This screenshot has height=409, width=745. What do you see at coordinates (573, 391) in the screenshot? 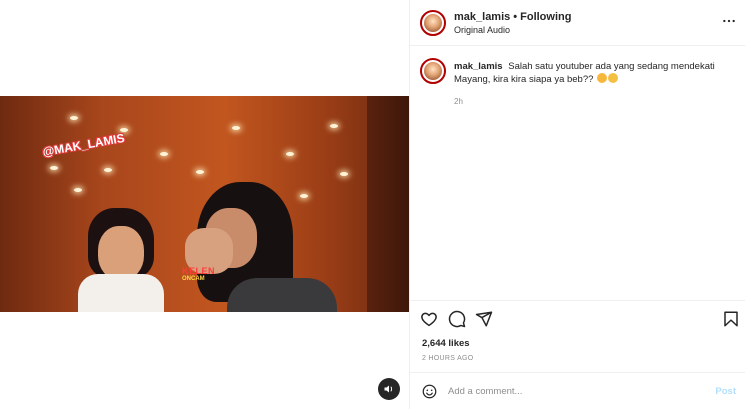
I see `comment-input` at bounding box center [573, 391].